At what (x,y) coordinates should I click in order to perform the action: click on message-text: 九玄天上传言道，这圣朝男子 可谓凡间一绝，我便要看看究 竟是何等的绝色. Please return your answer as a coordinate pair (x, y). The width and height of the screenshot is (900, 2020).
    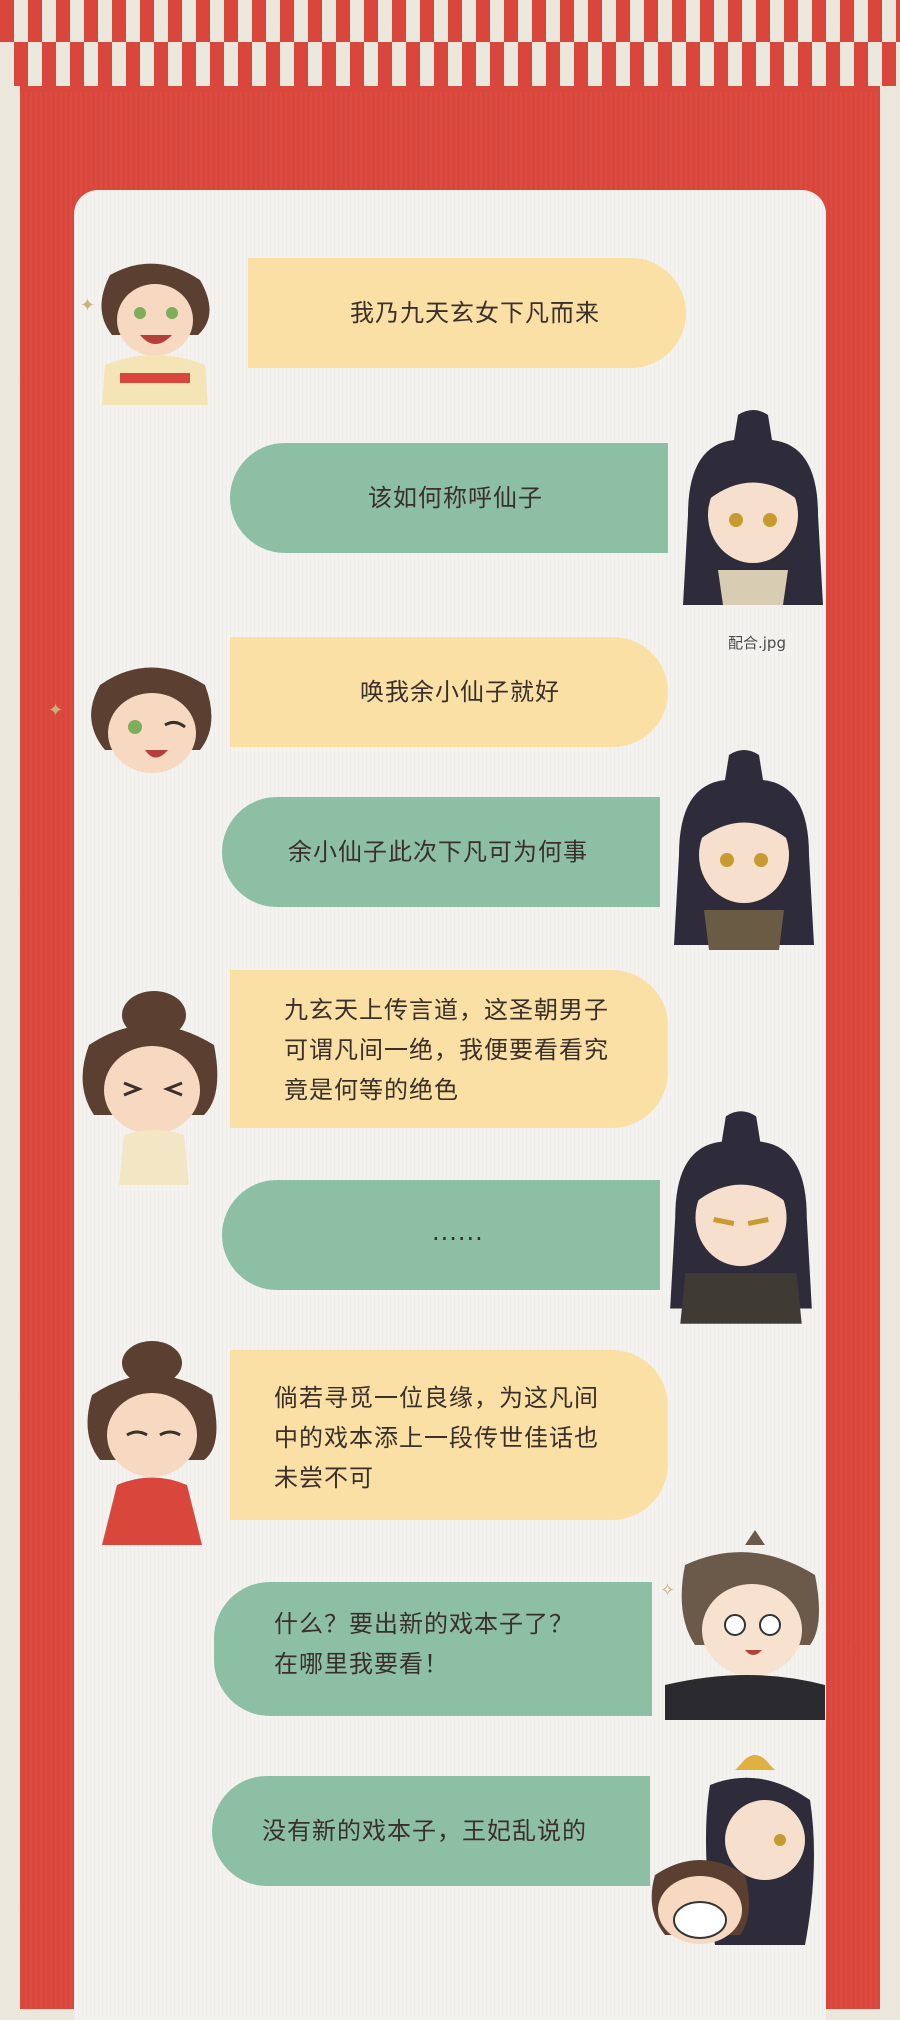
    Looking at the image, I should click on (446, 1050).